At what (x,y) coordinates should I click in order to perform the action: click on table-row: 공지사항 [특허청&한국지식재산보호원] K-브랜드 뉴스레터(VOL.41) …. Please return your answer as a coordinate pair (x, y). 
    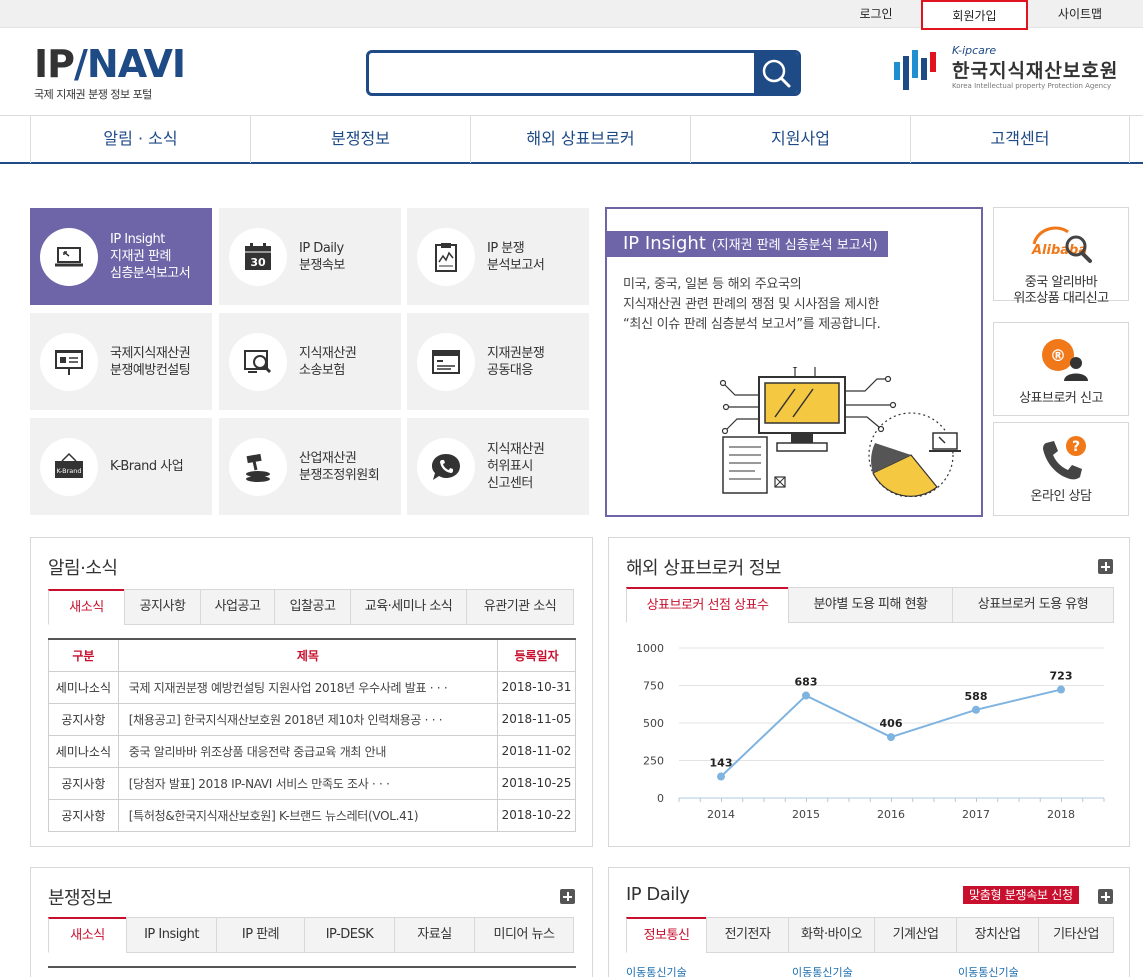
    Looking at the image, I should click on (312, 815).